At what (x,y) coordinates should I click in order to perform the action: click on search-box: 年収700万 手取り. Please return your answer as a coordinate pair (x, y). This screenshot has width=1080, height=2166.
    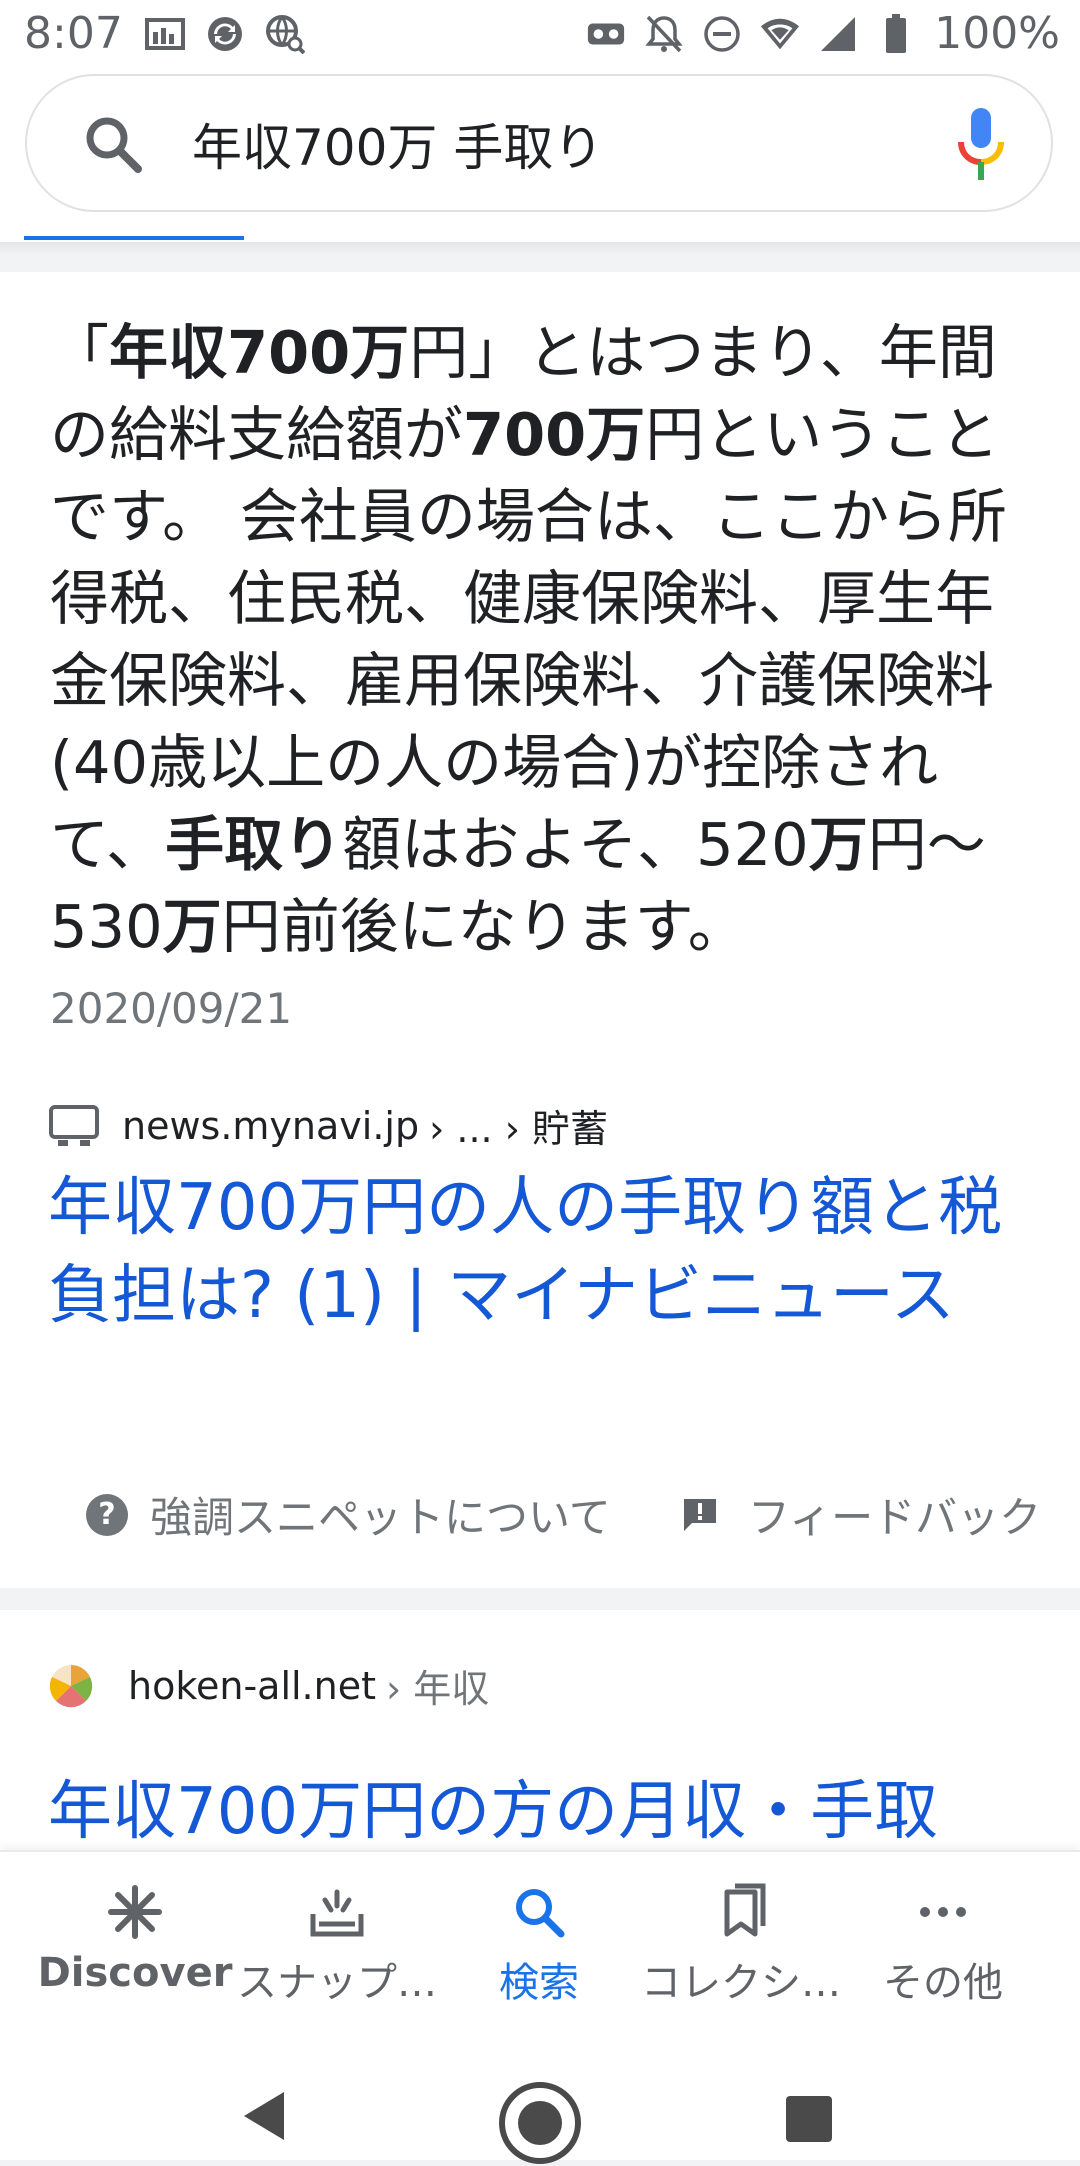
    Looking at the image, I should click on (539, 143).